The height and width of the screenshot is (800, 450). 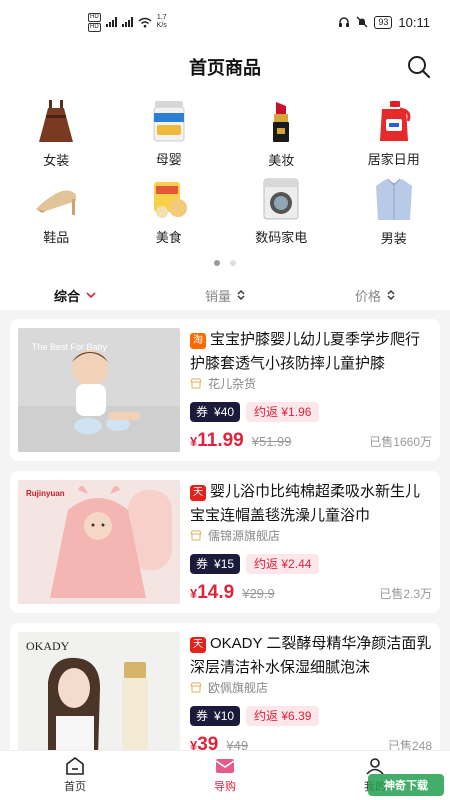 I want to click on product-image-baby-towel: Rujinyuan, so click(x=99, y=542).